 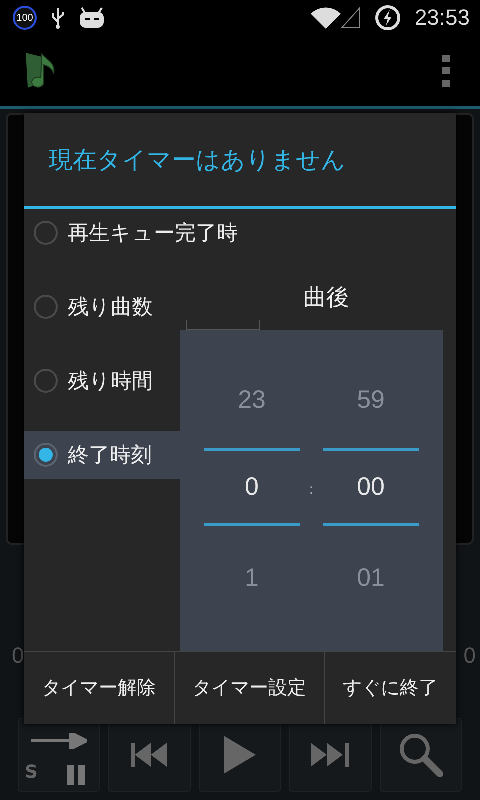 What do you see at coordinates (252, 487) in the screenshot?
I see `picker-value: 0` at bounding box center [252, 487].